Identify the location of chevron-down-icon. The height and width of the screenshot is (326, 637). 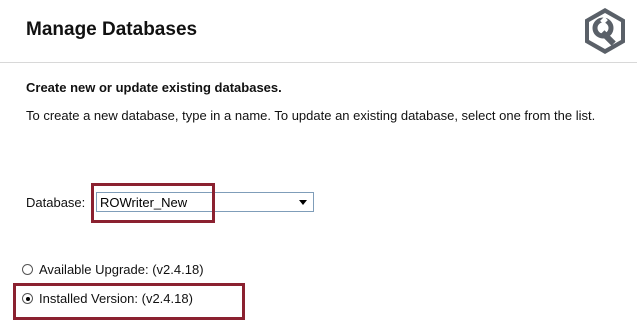
(303, 202).